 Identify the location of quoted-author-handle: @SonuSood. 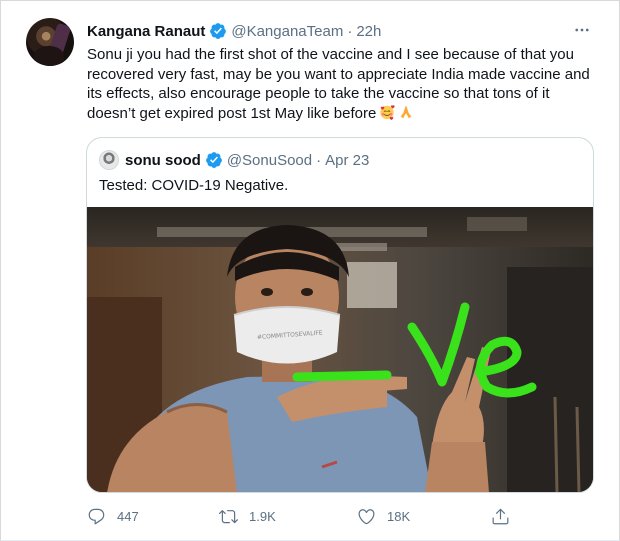
(269, 160).